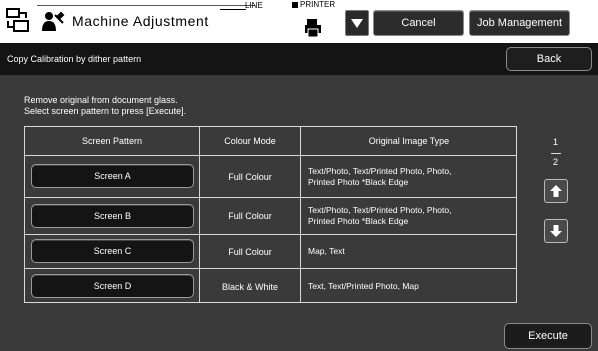  I want to click on page-total: 2, so click(556, 162).